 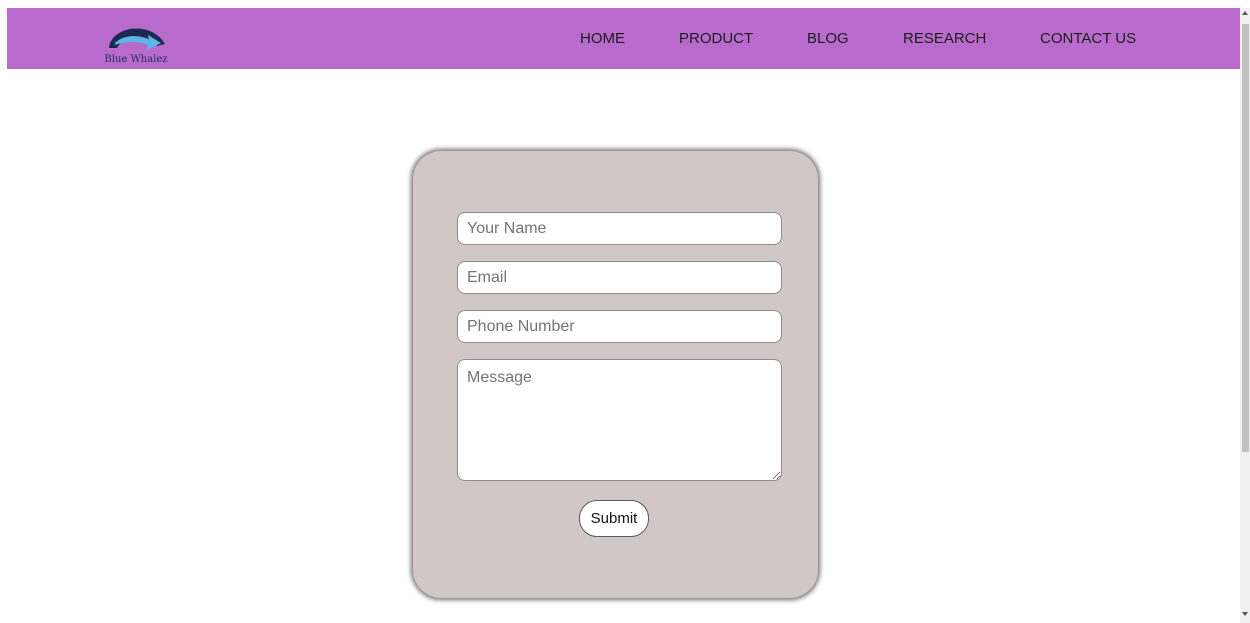 I want to click on top-strip, so click(x=620, y=4).